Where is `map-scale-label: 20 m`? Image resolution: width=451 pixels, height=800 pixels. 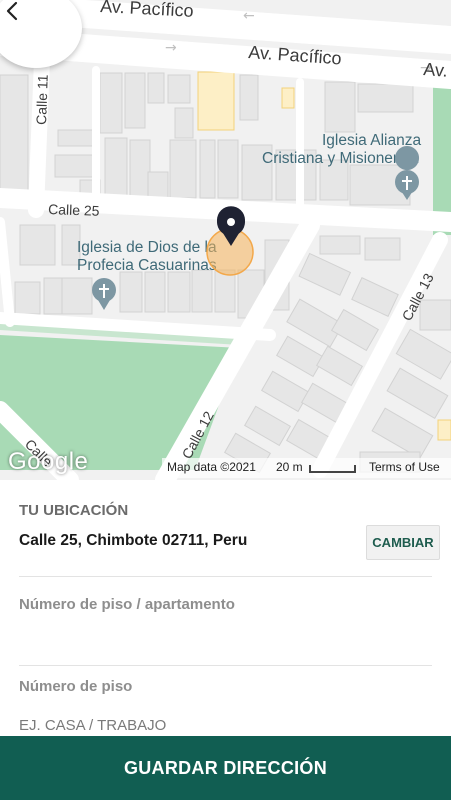 map-scale-label: 20 m is located at coordinates (289, 467).